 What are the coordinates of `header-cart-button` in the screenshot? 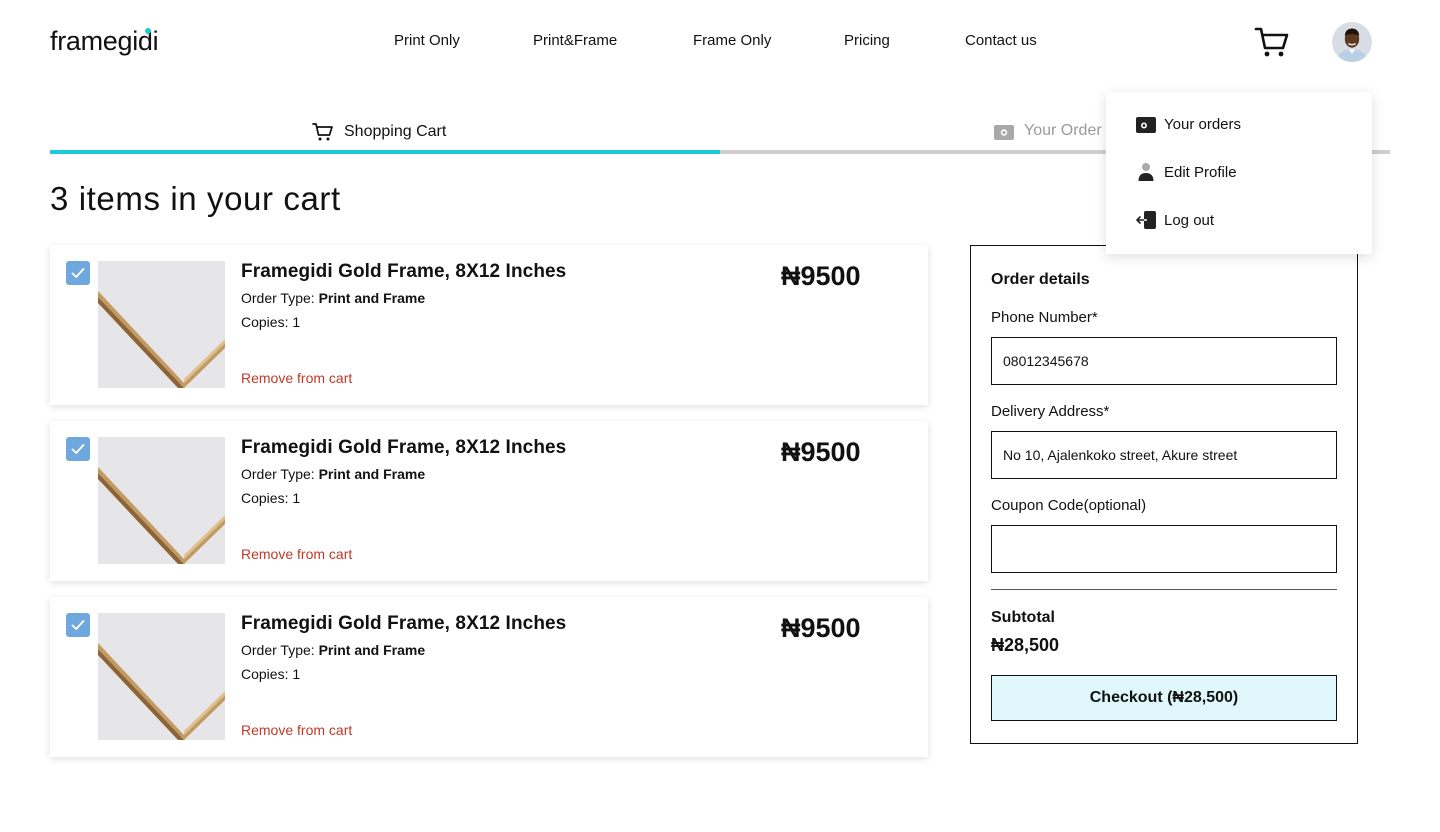 It's located at (1272, 42).